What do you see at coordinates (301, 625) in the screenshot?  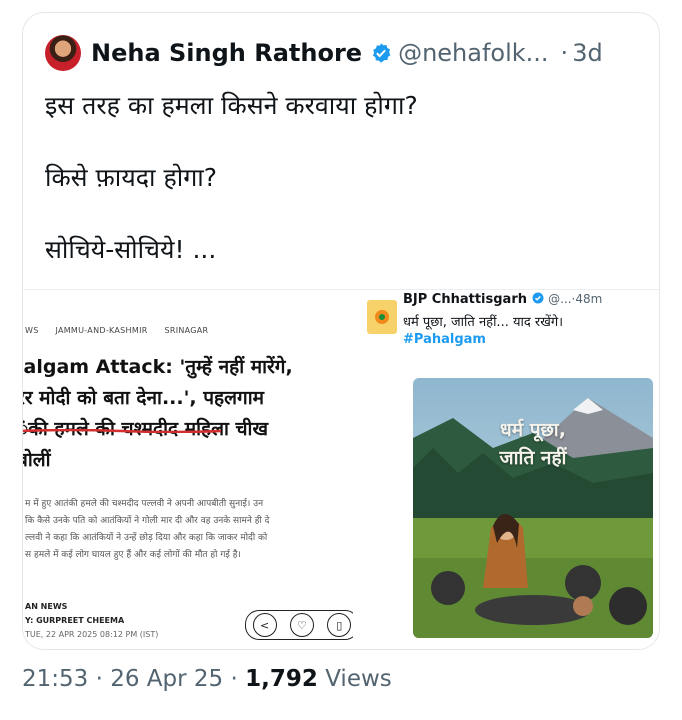 I see `heart-icon: ♡` at bounding box center [301, 625].